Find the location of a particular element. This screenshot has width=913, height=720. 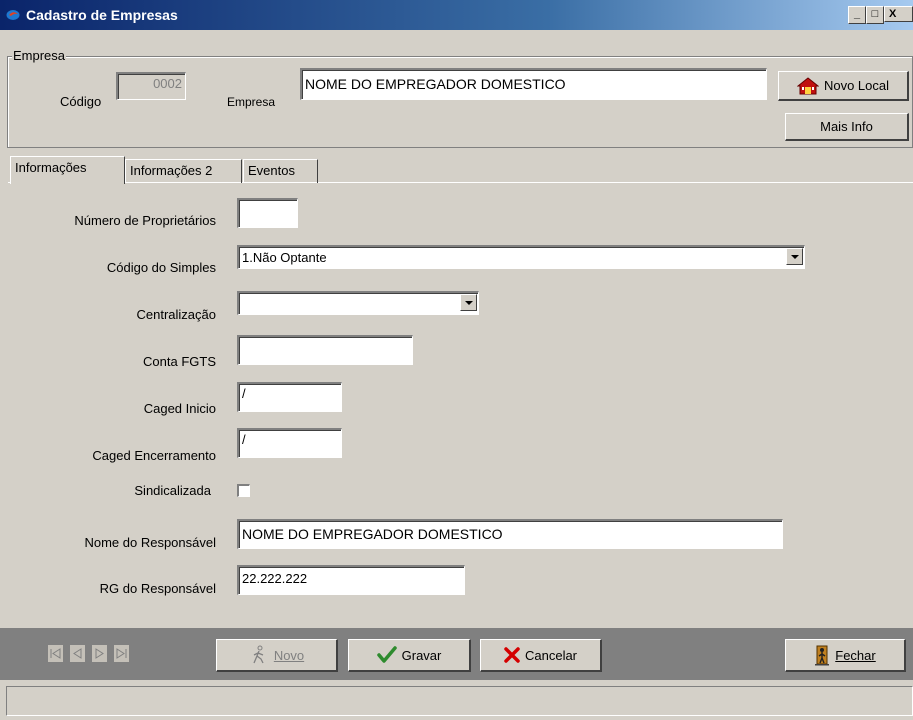

last-record-button is located at coordinates (121, 653).